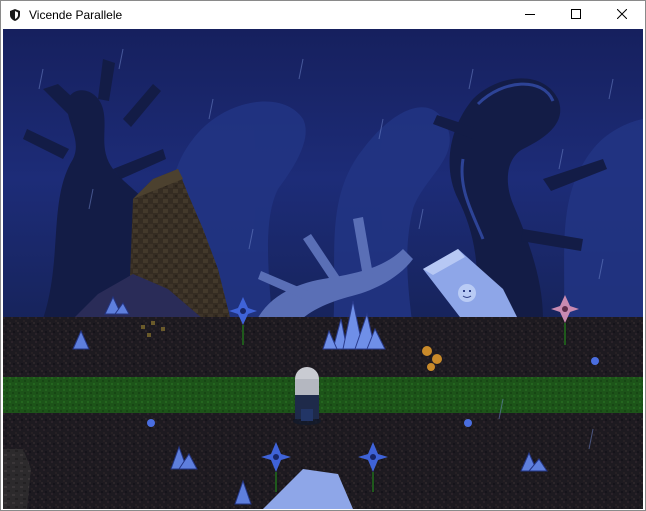 The height and width of the screenshot is (511, 646). Describe the element at coordinates (323, 395) in the screenshot. I see `grass-strip` at that location.